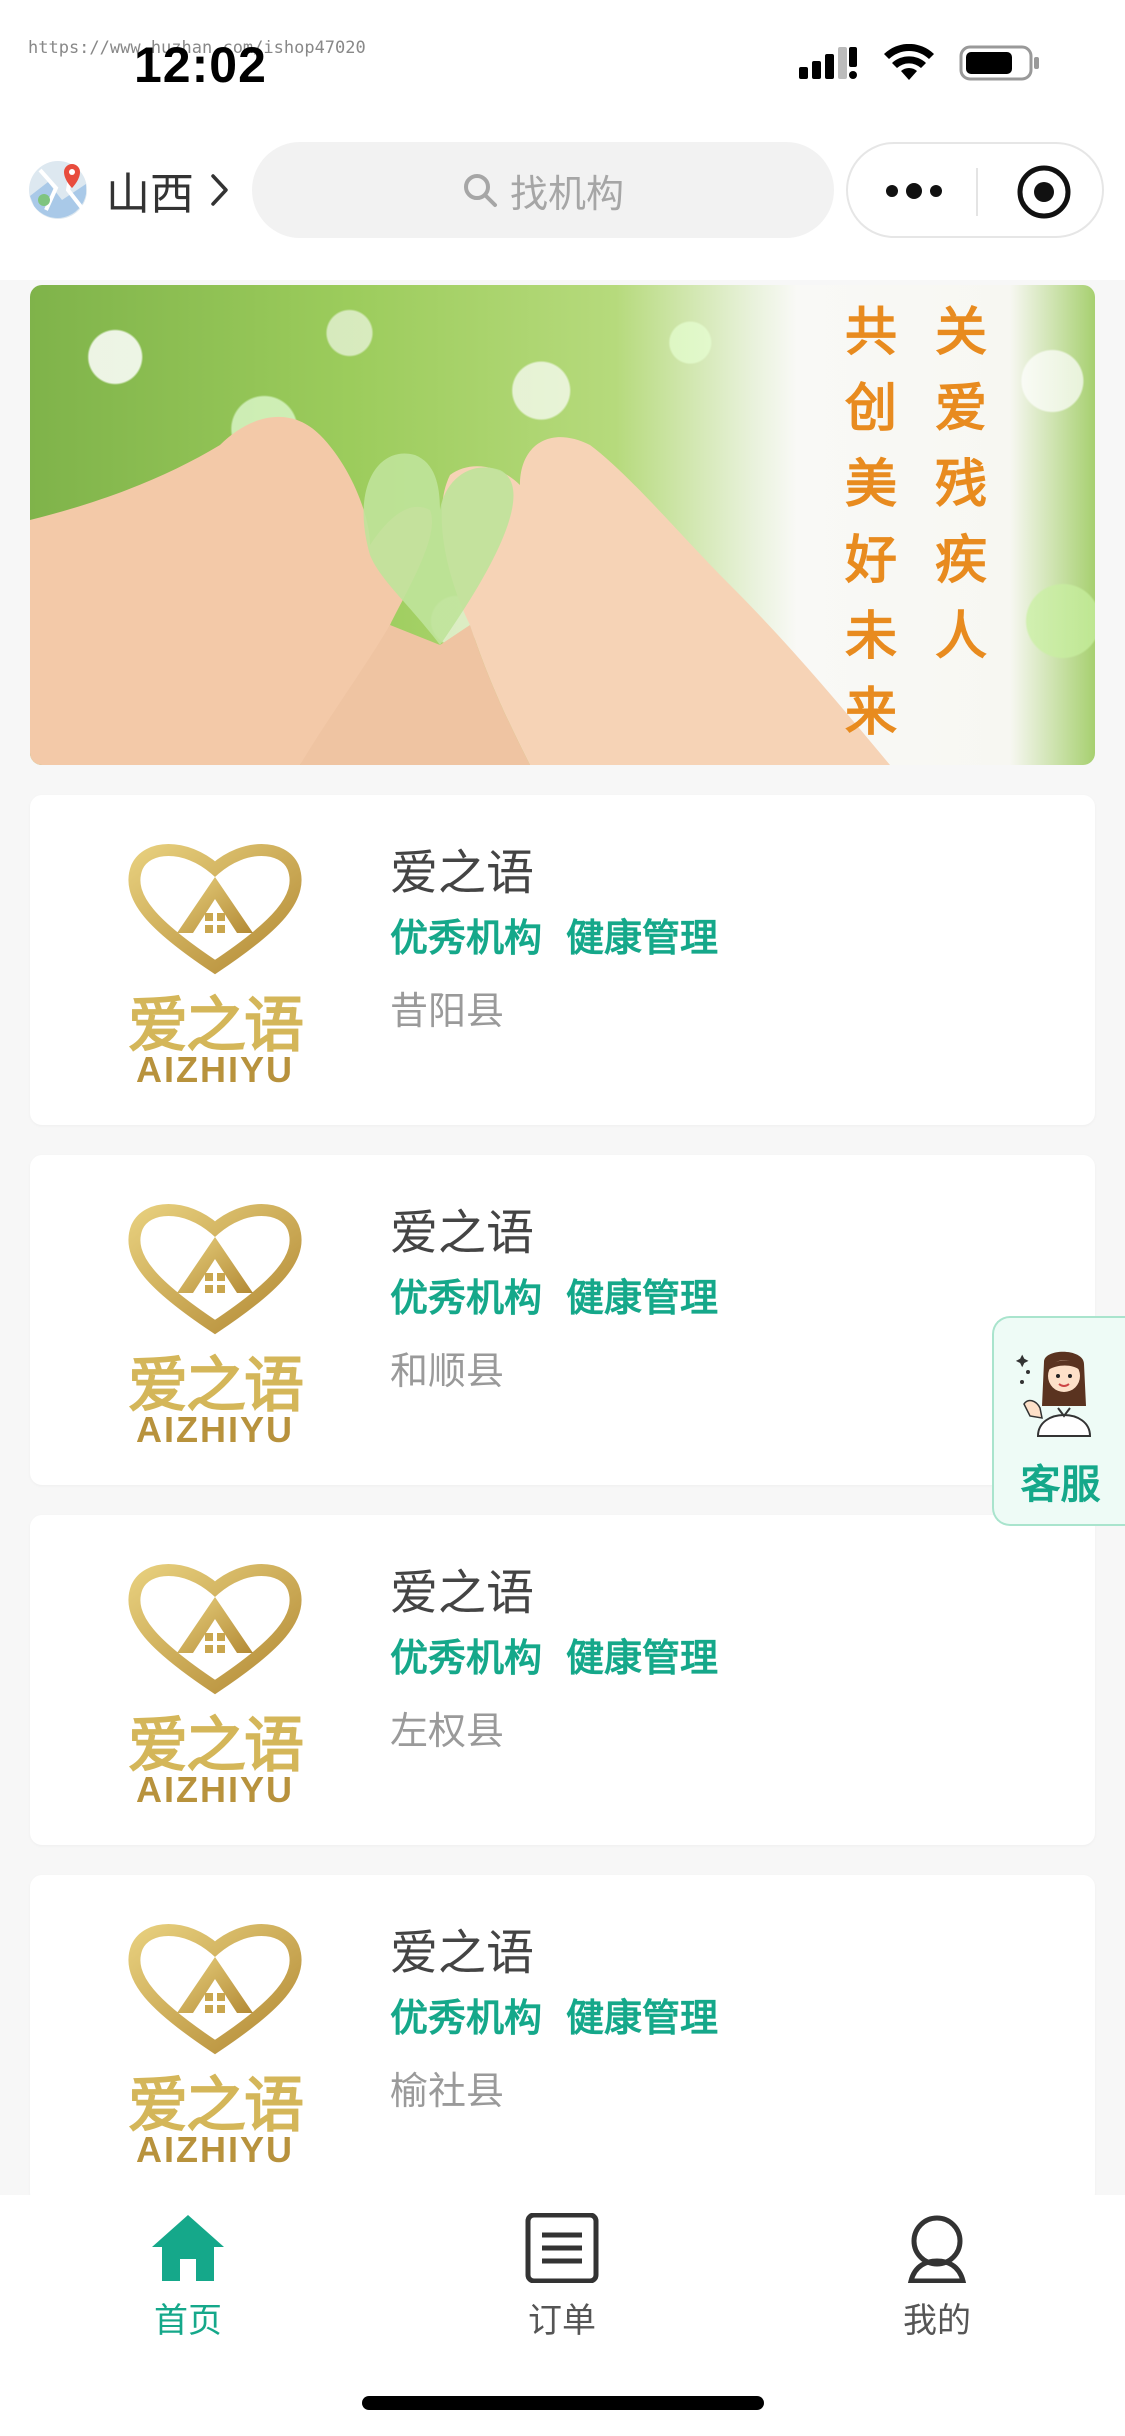  Describe the element at coordinates (1053, 1394) in the screenshot. I see `customer-service-agent-icon` at that location.